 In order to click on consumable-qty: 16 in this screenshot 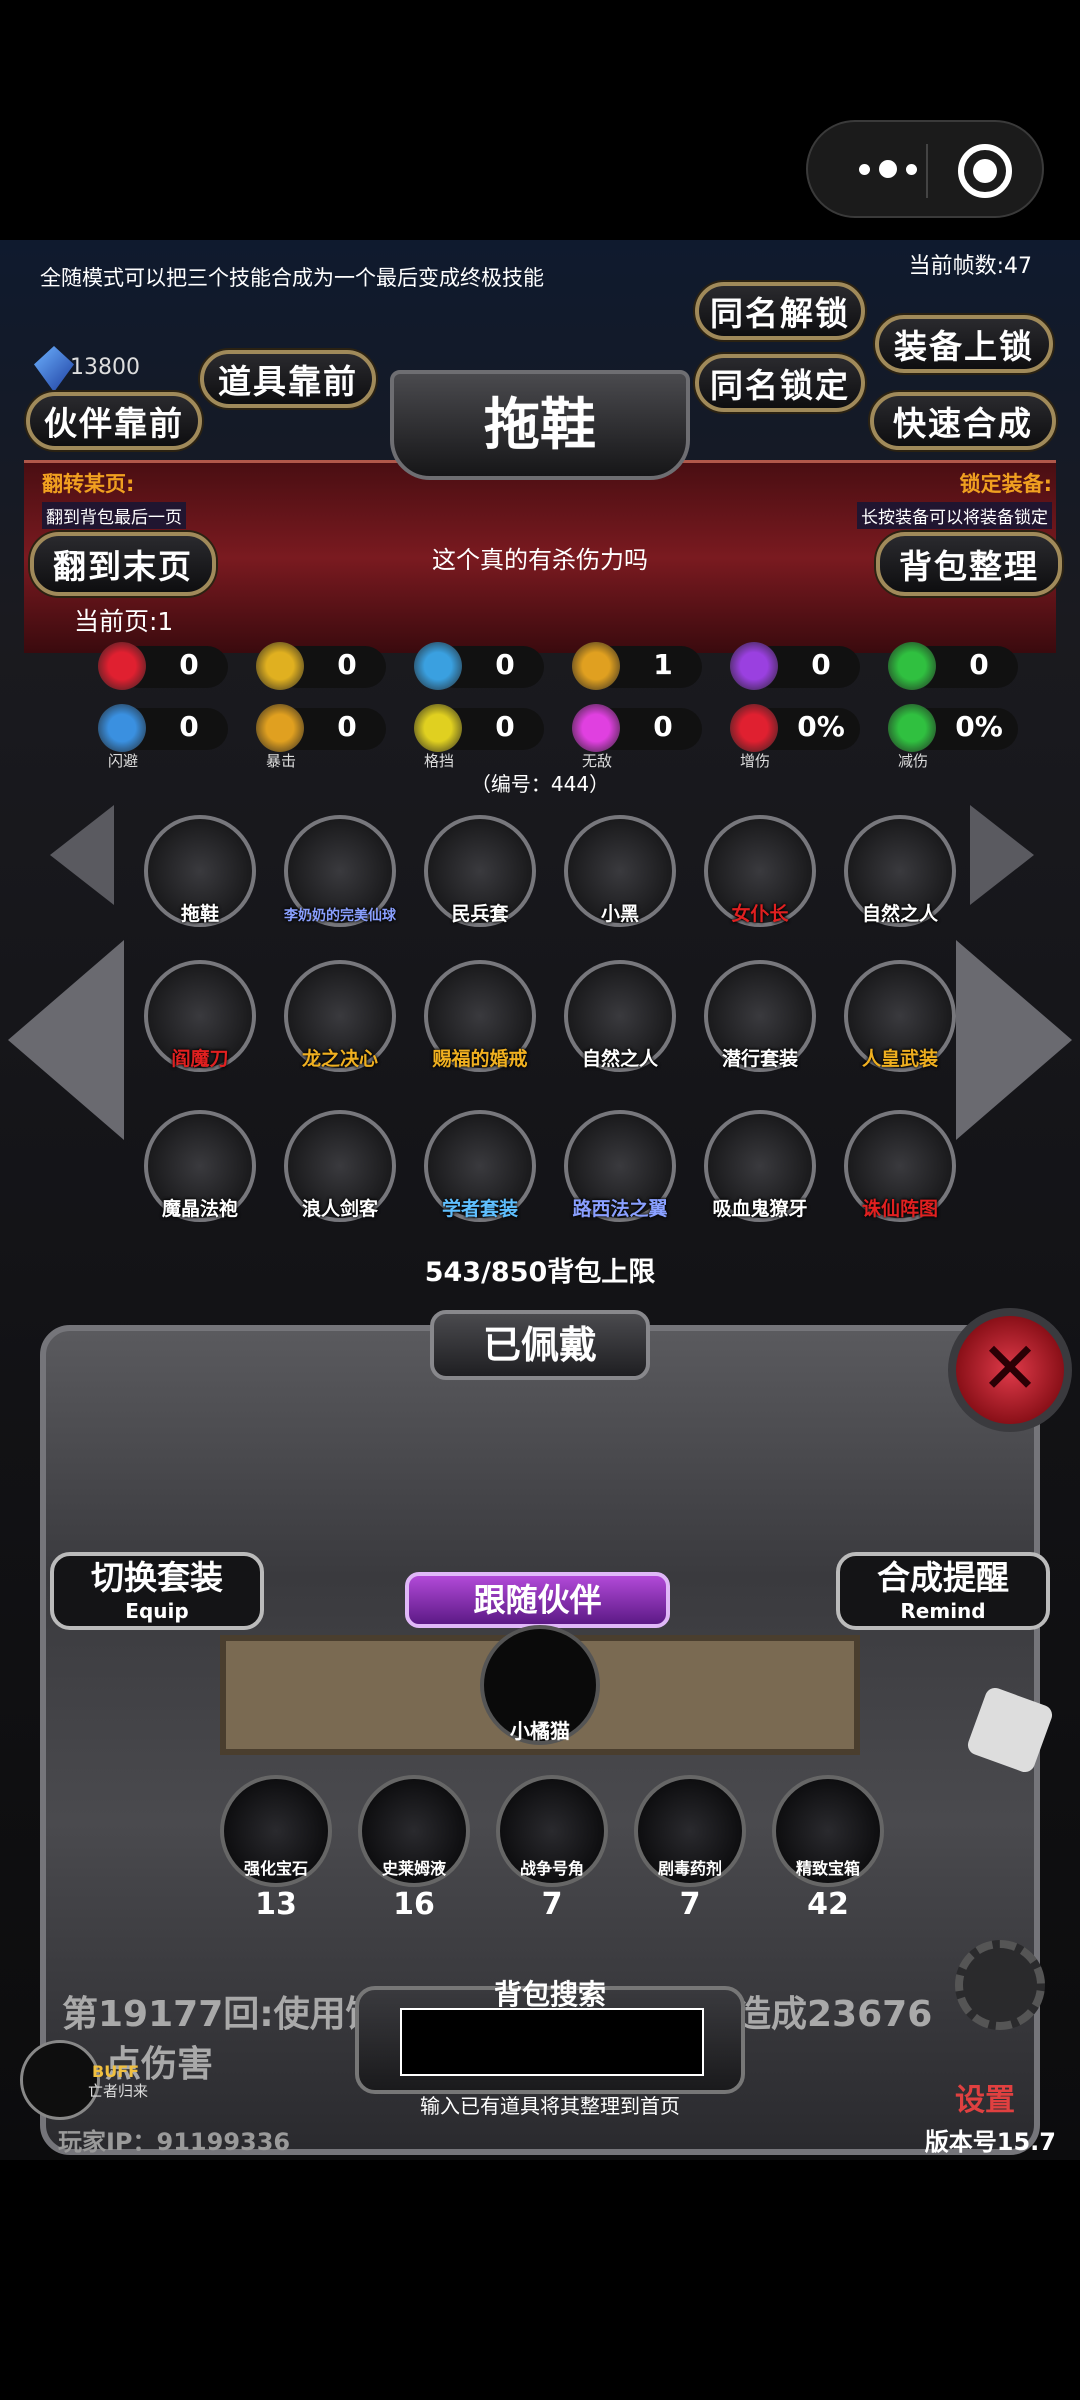, I will do `click(414, 1904)`.